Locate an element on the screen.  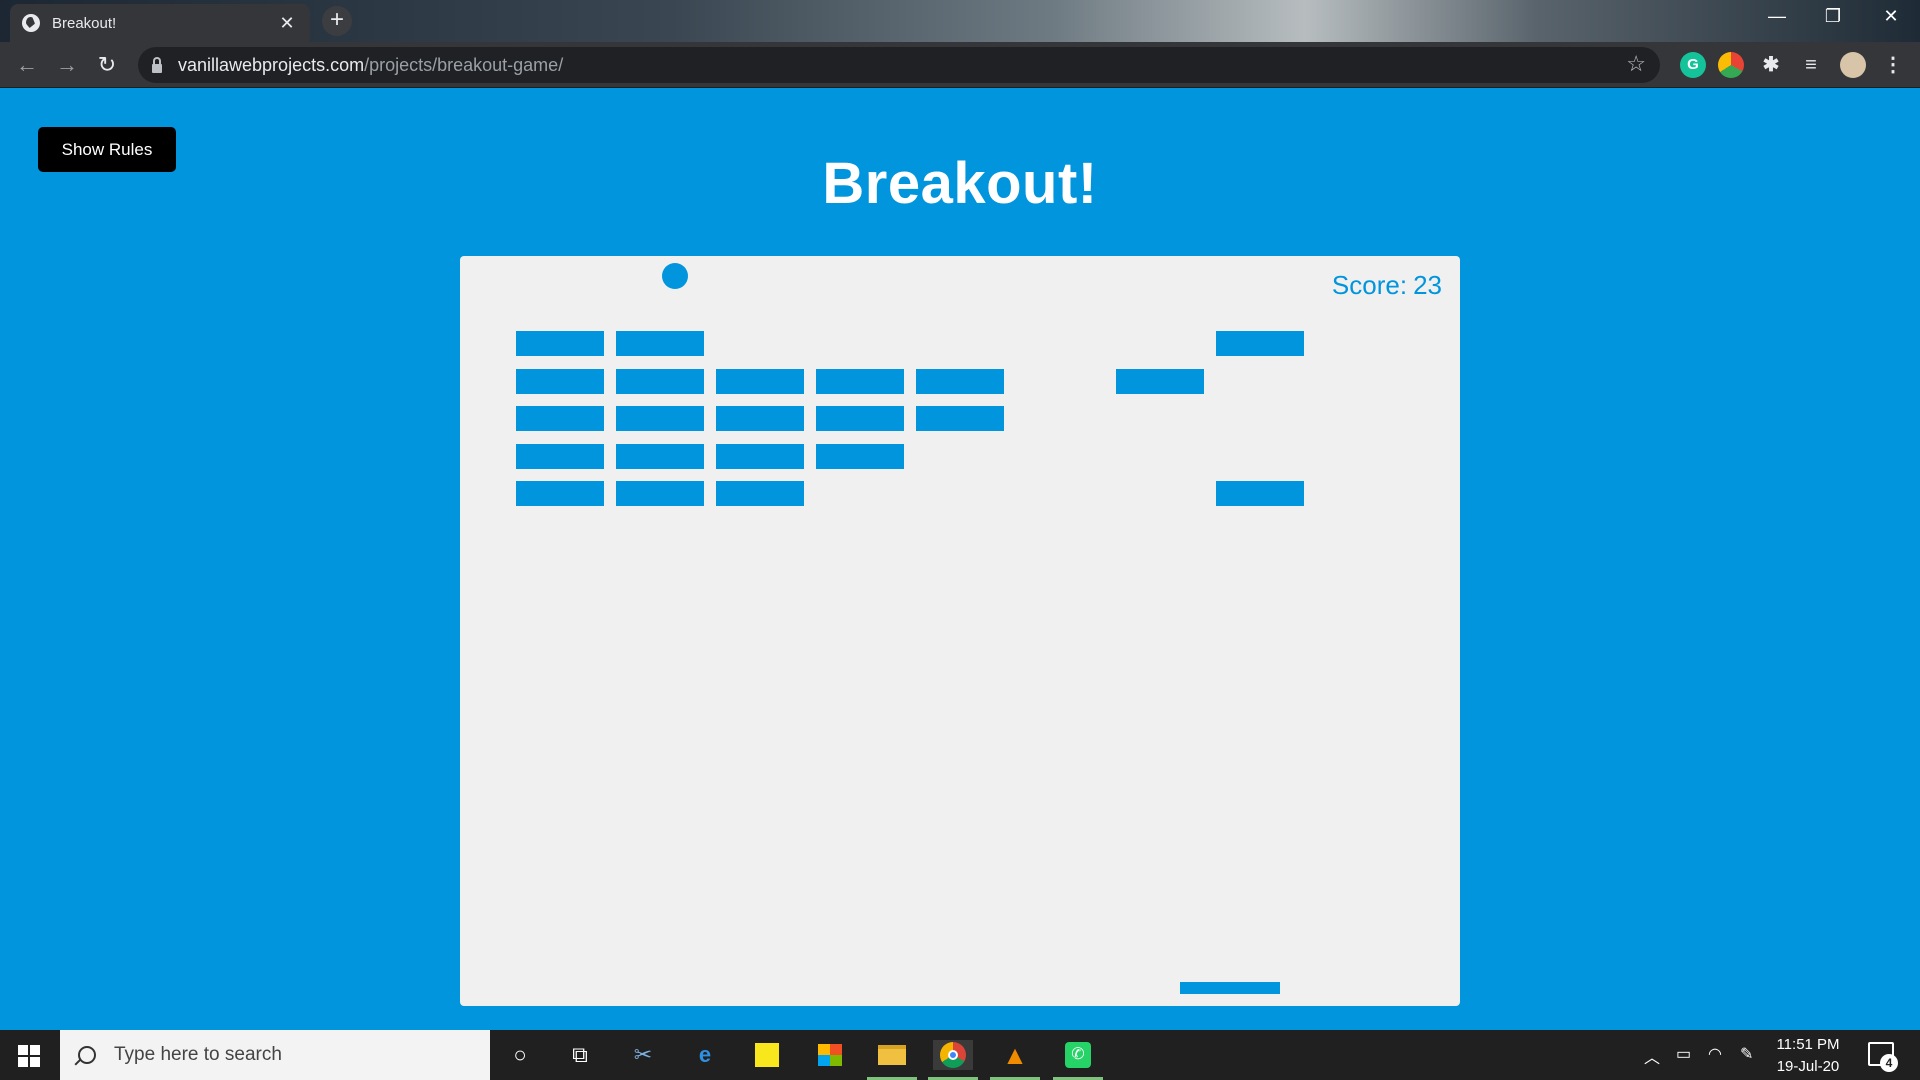
brick-r4-c0 is located at coordinates (560, 493).